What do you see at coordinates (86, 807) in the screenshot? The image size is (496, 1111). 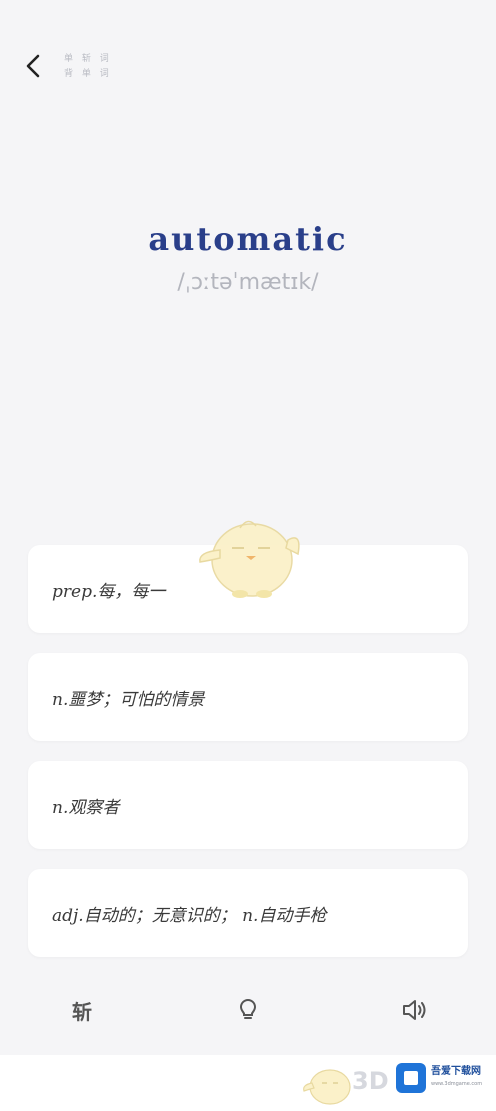 I see `option-label: n.观察者` at bounding box center [86, 807].